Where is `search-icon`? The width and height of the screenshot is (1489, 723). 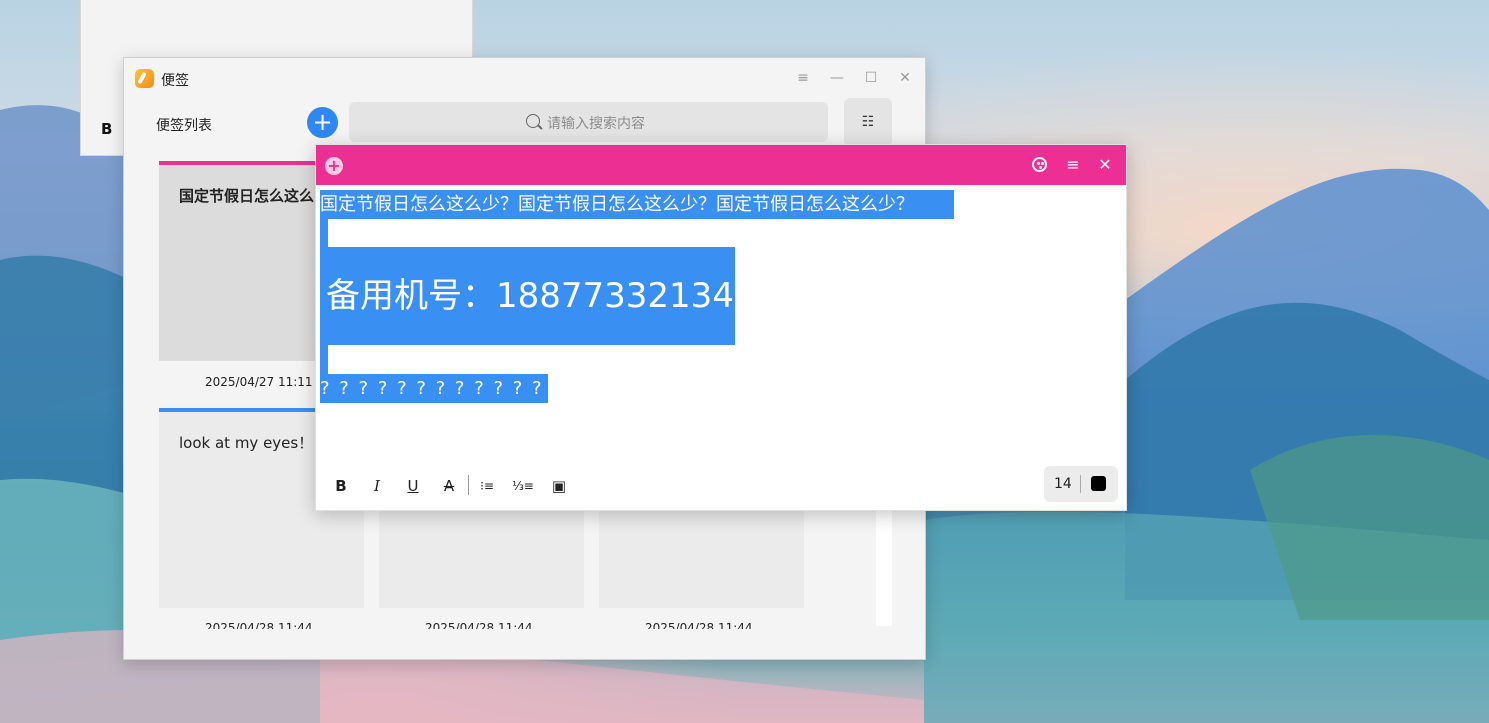 search-icon is located at coordinates (533, 121).